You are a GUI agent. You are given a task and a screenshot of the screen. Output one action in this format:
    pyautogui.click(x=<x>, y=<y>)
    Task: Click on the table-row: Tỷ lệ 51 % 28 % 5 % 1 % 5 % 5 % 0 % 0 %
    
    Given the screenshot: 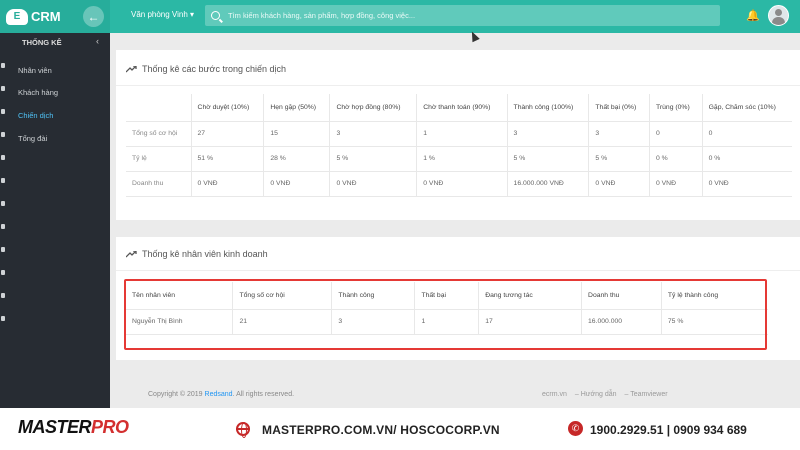 What is the action you would take?
    pyautogui.click(x=459, y=159)
    